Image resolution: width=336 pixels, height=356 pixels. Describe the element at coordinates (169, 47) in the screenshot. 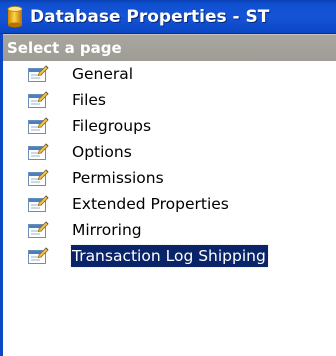

I see `select-page-header: Select a page` at that location.